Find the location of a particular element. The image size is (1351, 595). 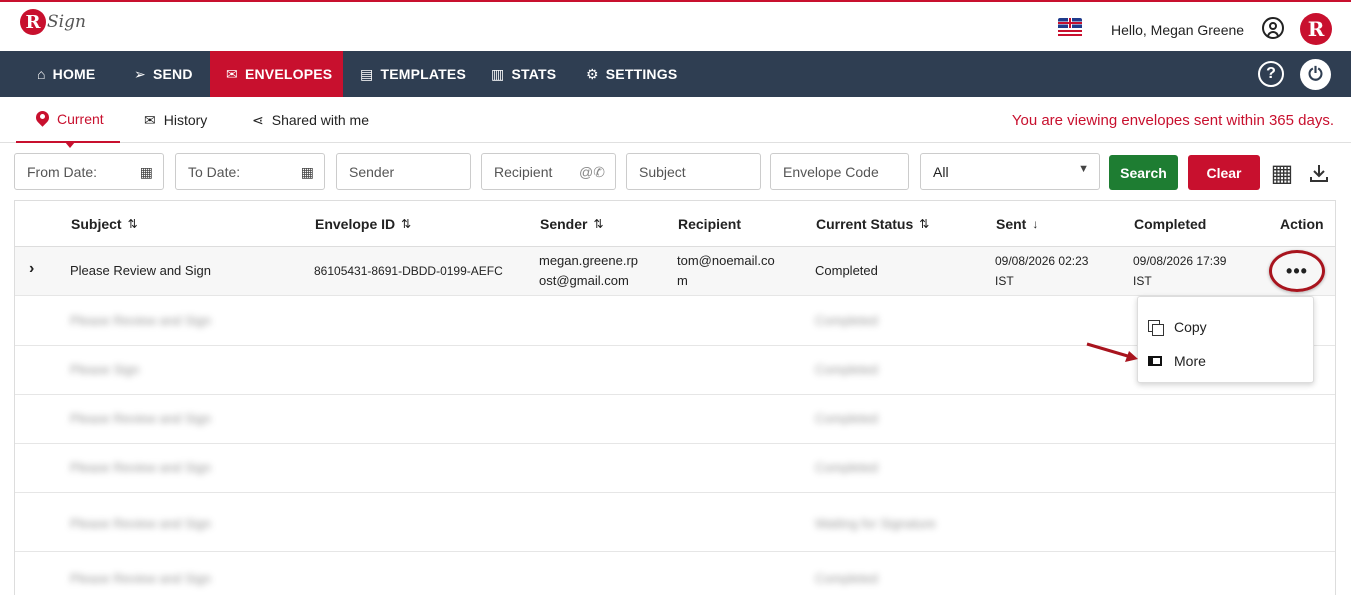

header-status-label: Current Status is located at coordinates (865, 224).